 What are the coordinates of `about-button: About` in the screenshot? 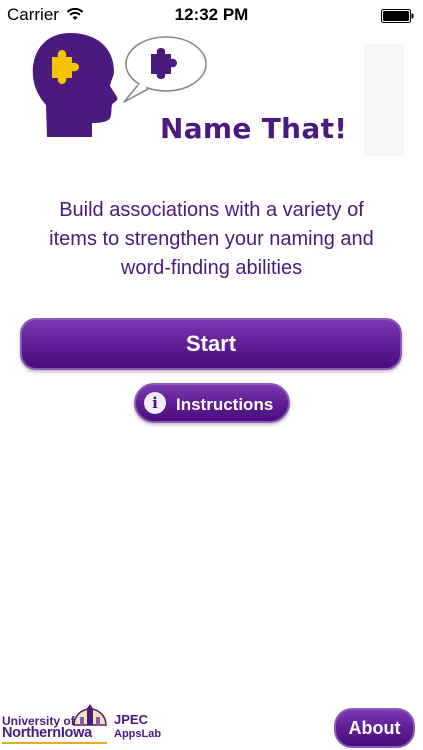 It's located at (374, 728).